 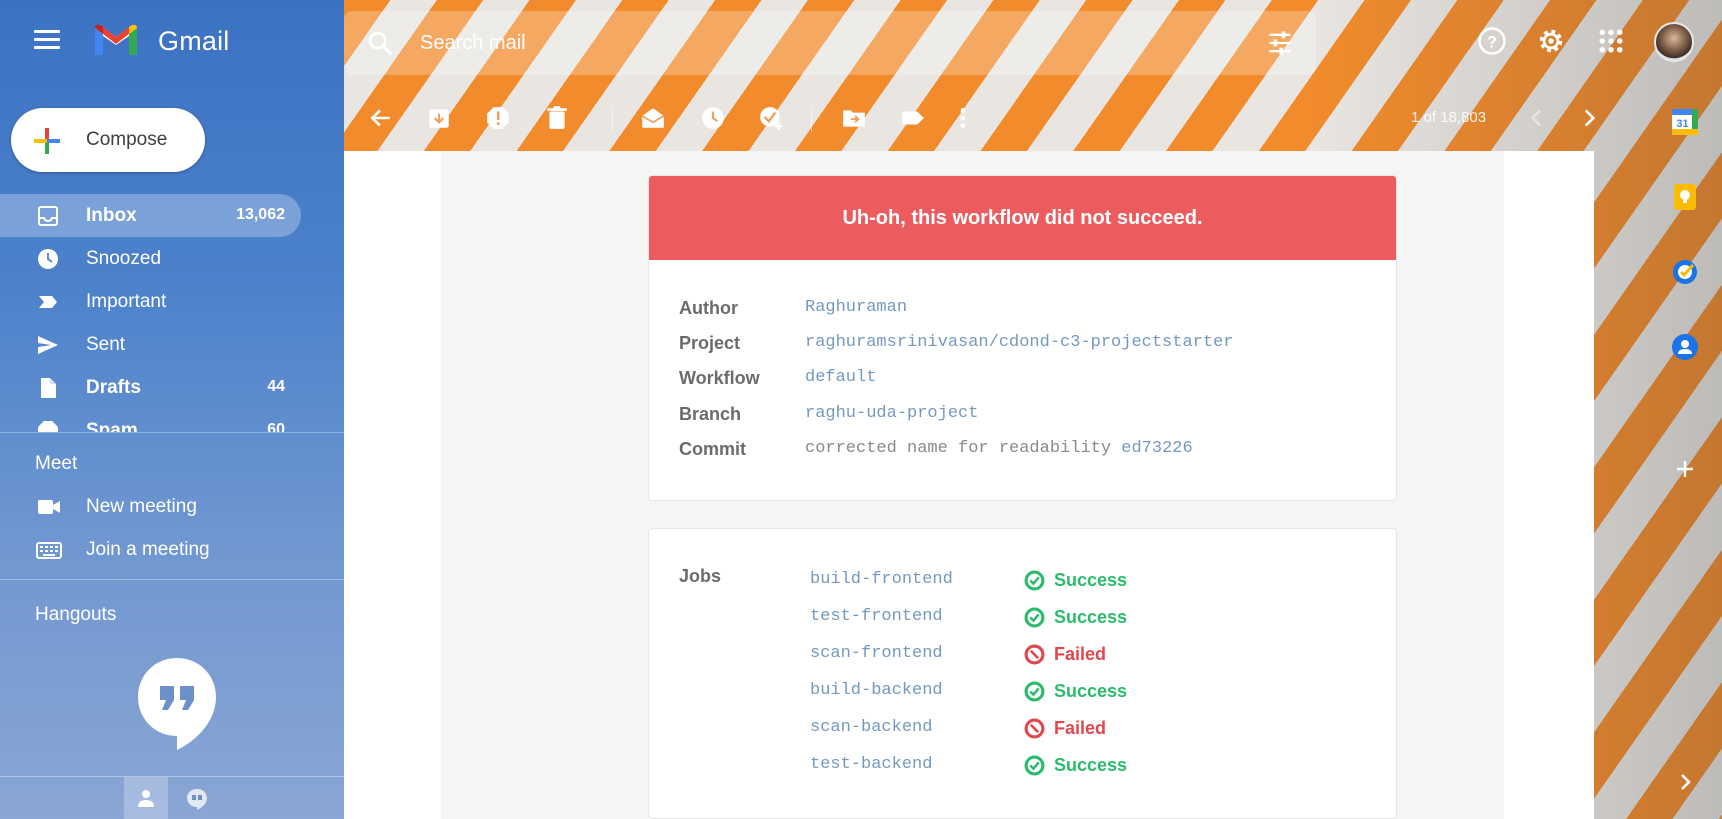 I want to click on chevron-left-icon, so click(x=1537, y=118).